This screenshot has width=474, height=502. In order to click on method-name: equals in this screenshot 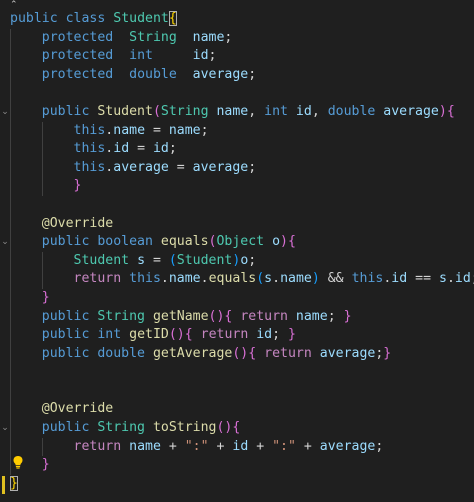, I will do `click(232, 279)`.